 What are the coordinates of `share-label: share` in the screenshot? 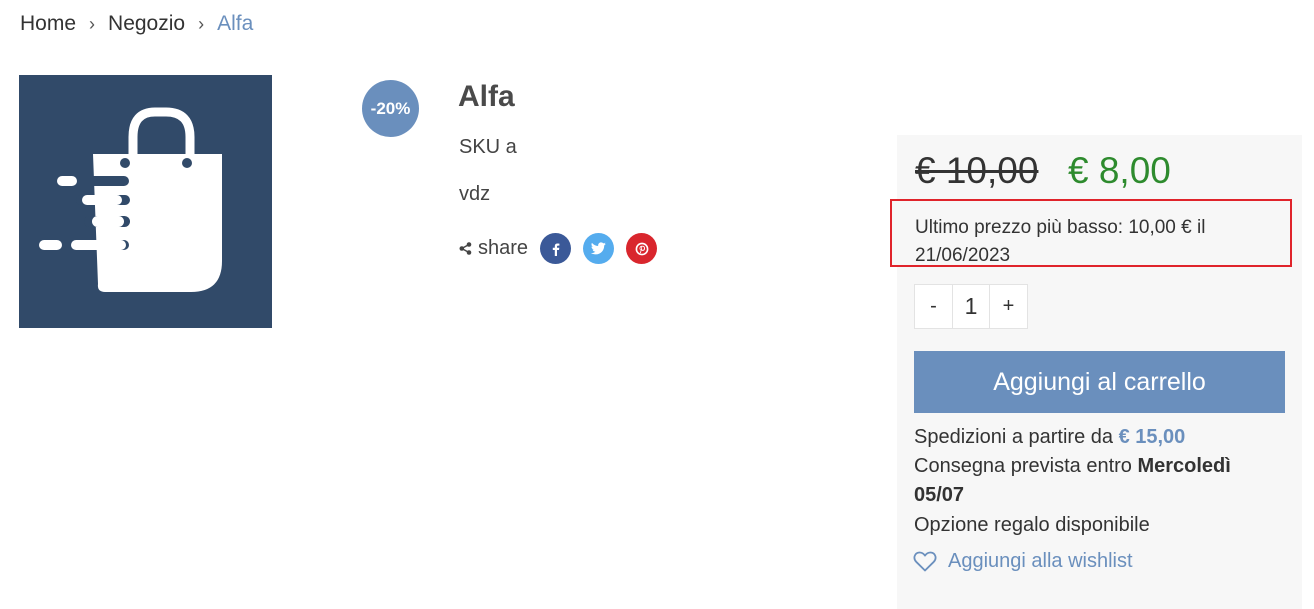 It's located at (503, 248).